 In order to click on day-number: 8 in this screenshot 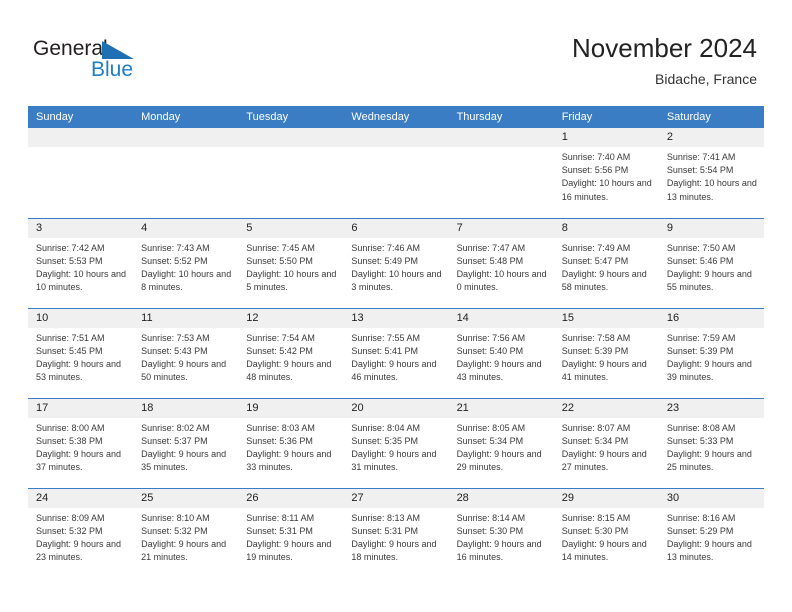, I will do `click(606, 228)`.